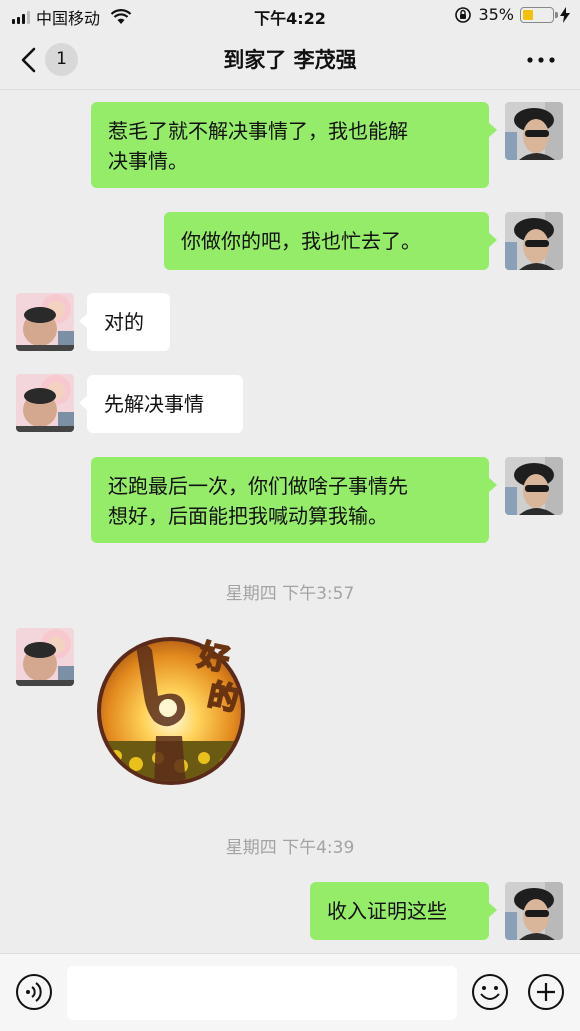 The image size is (580, 1031). What do you see at coordinates (290, 15) in the screenshot?
I see `status-bar: 中国移动 下午4:22 35%` at bounding box center [290, 15].